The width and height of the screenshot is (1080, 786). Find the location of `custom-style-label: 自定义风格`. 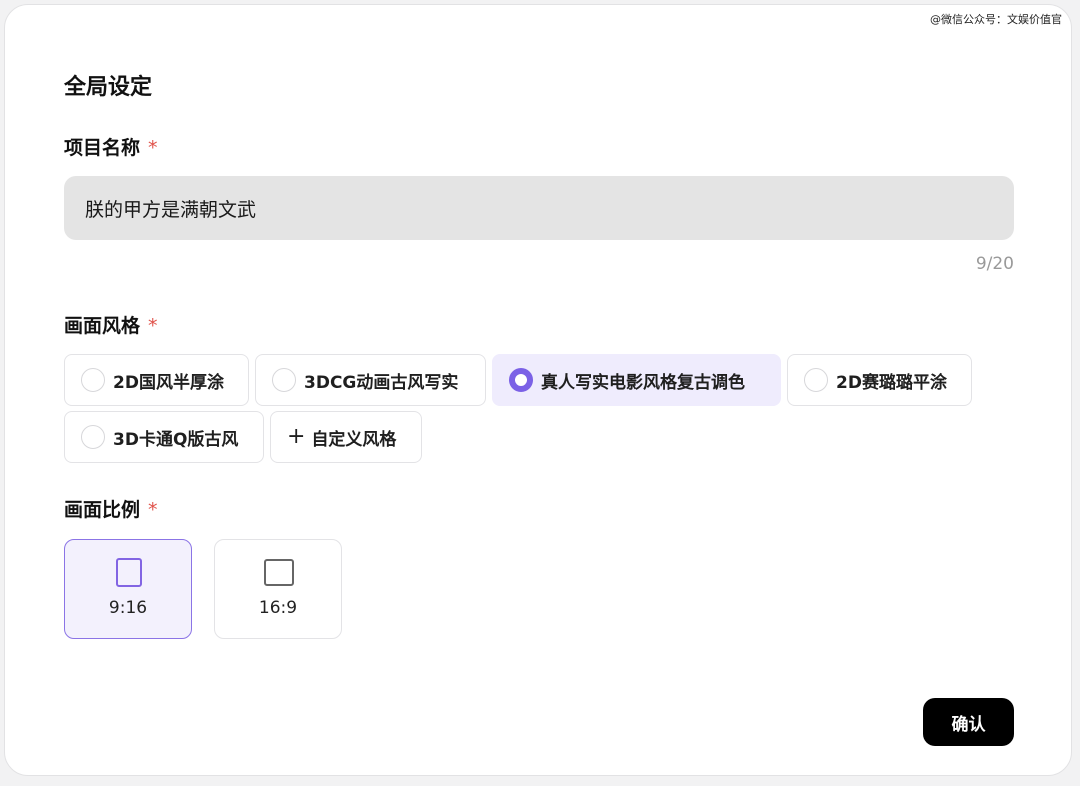

custom-style-label: 自定义风格 is located at coordinates (354, 439).